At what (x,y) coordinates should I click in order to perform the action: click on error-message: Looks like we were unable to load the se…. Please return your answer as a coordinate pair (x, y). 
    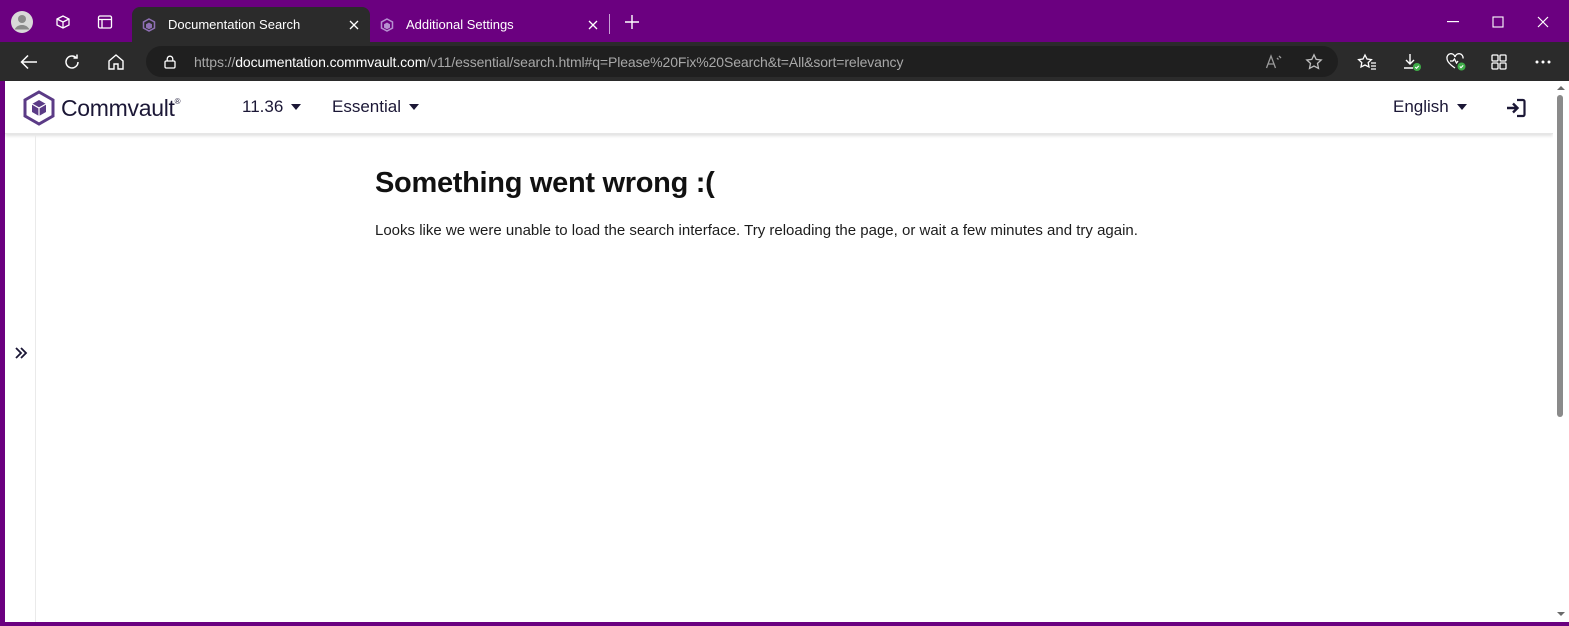
    Looking at the image, I should click on (756, 230).